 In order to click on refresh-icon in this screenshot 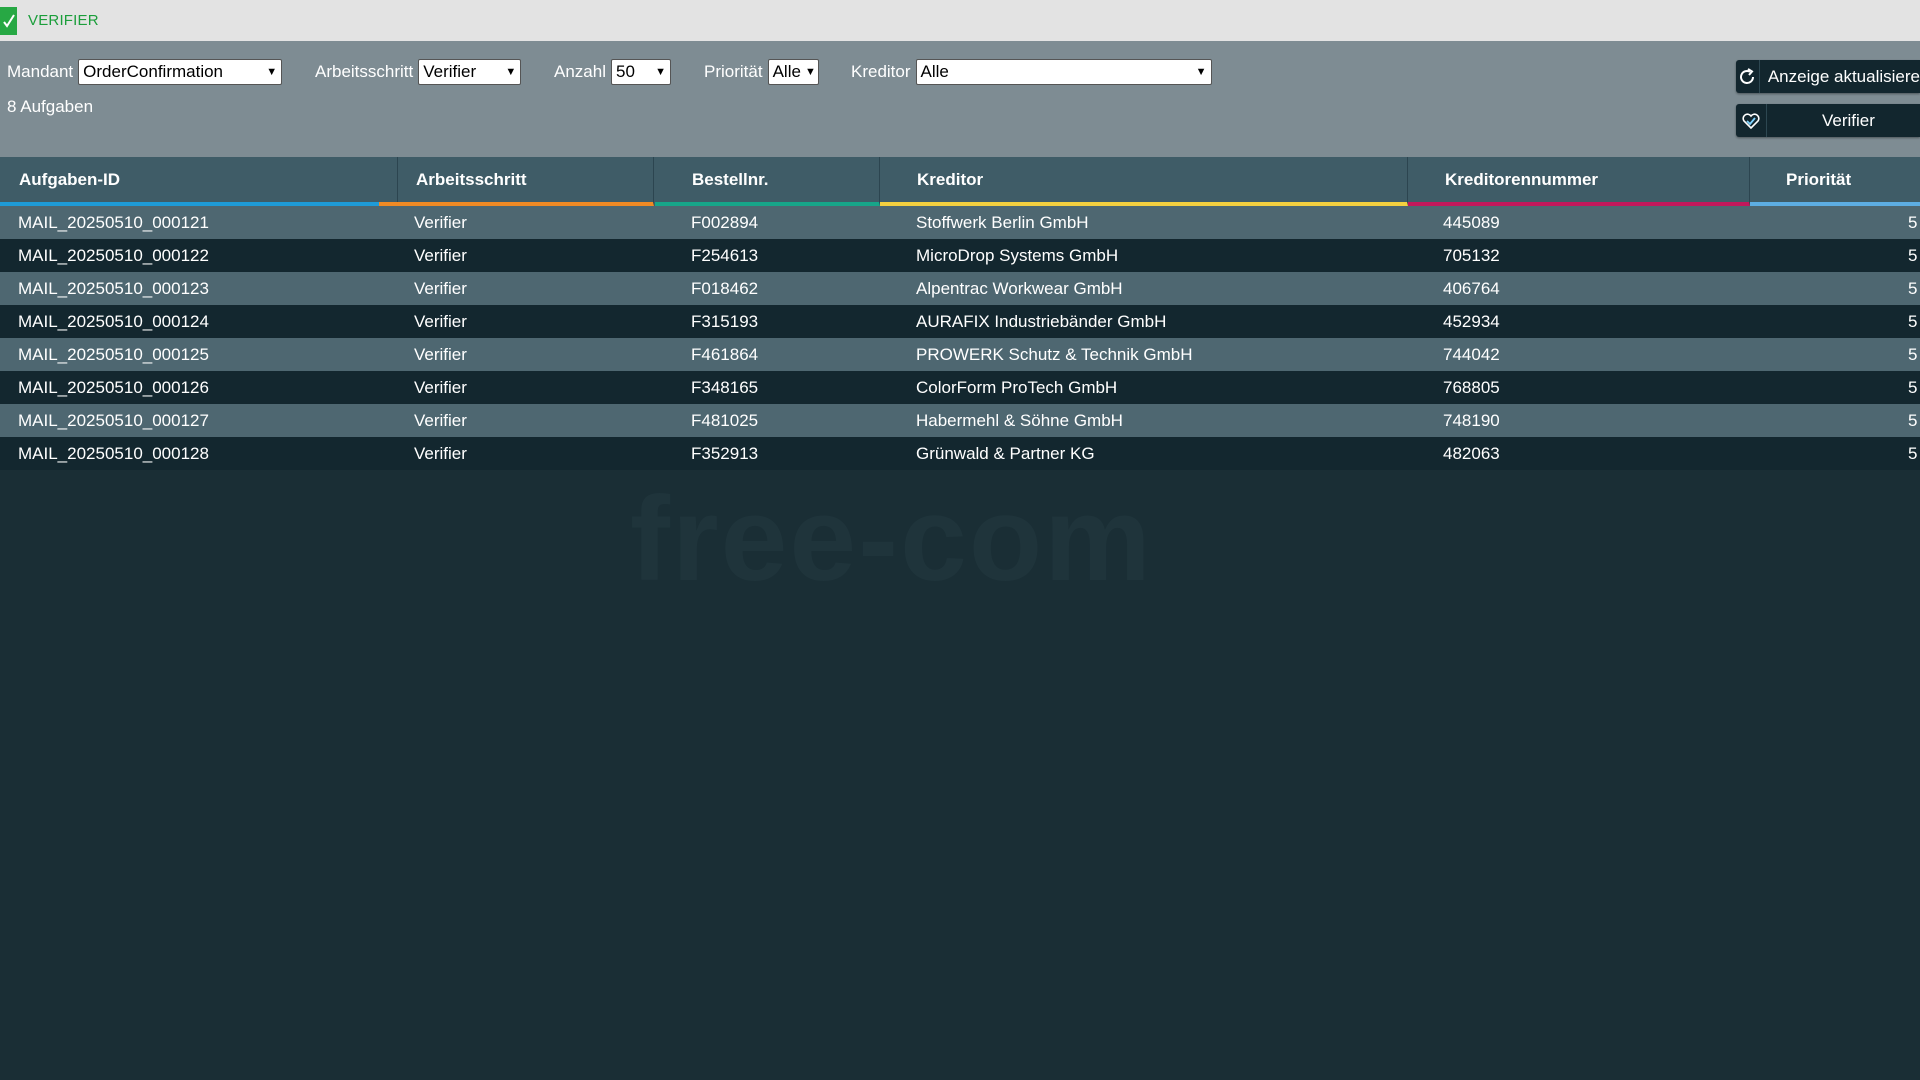, I will do `click(1748, 76)`.